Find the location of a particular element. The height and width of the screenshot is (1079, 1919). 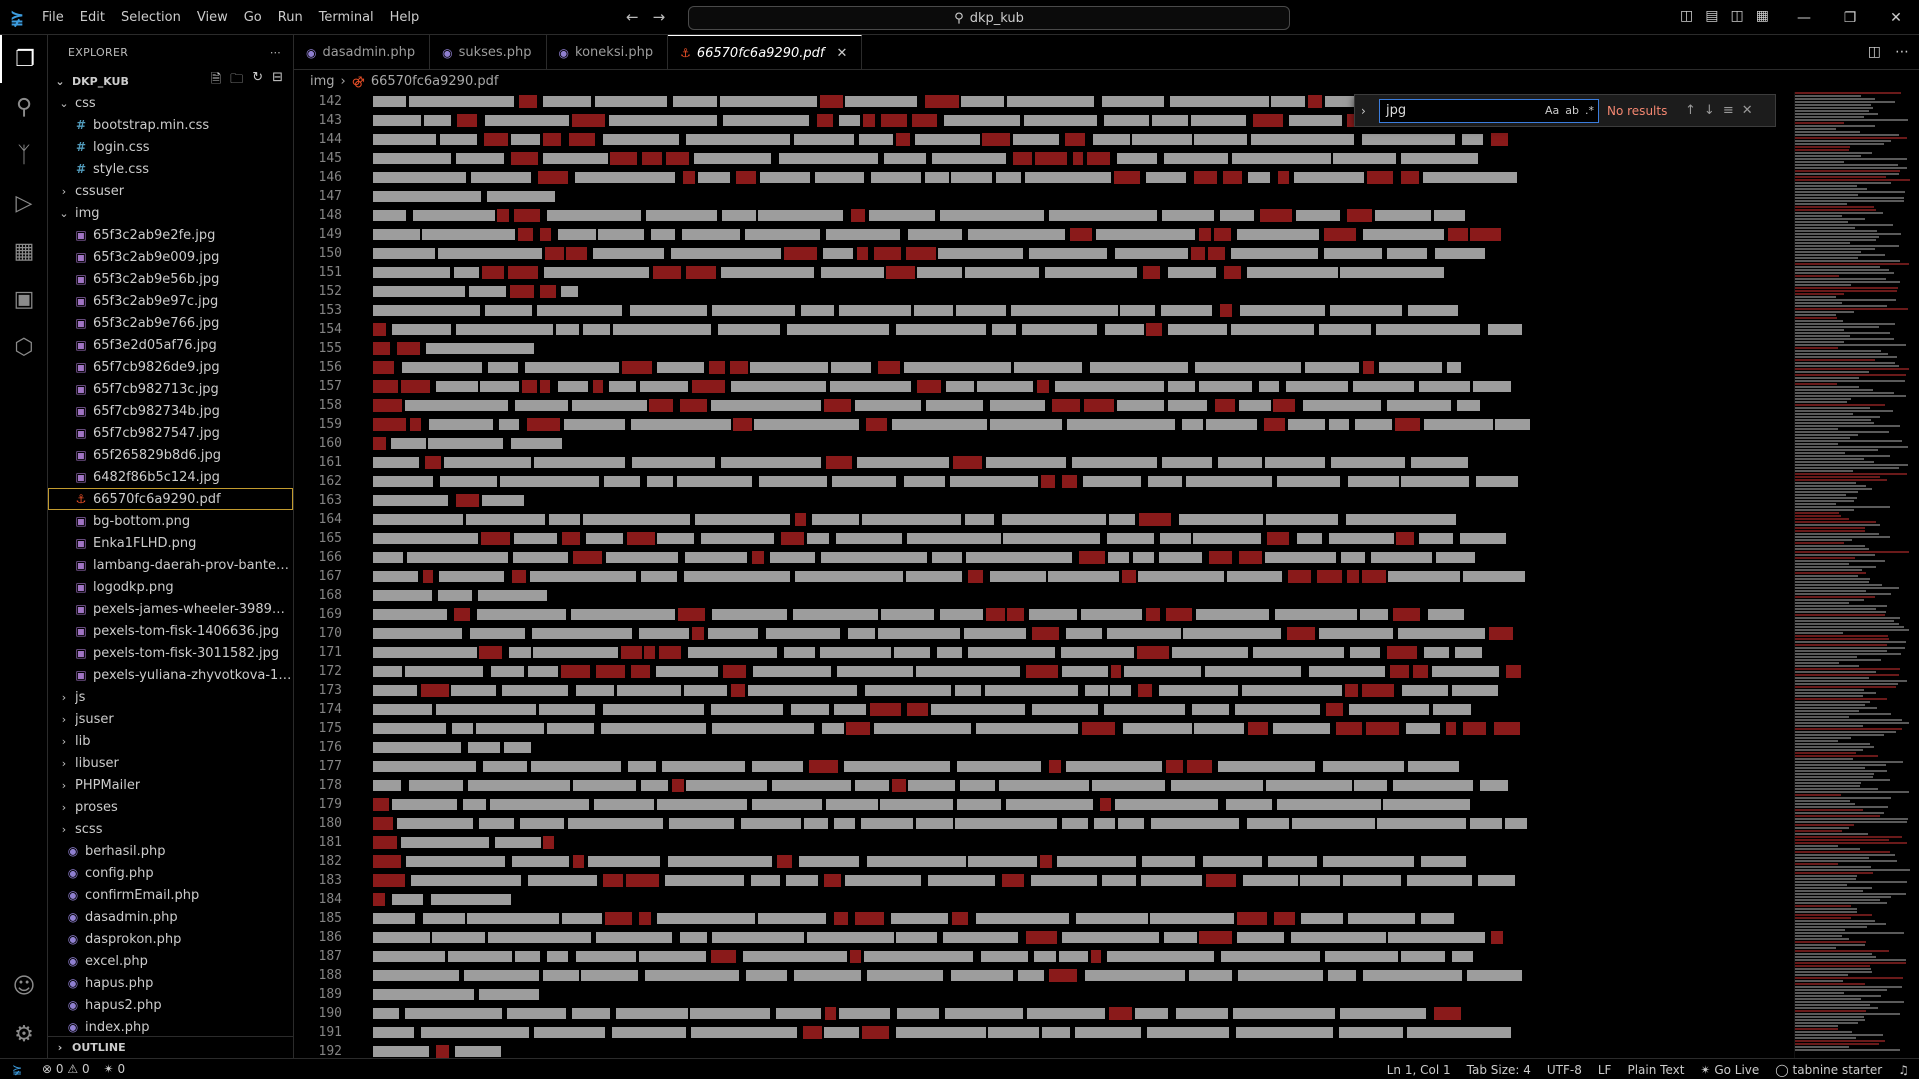

accounts-icon: ☺ is located at coordinates (24, 986).